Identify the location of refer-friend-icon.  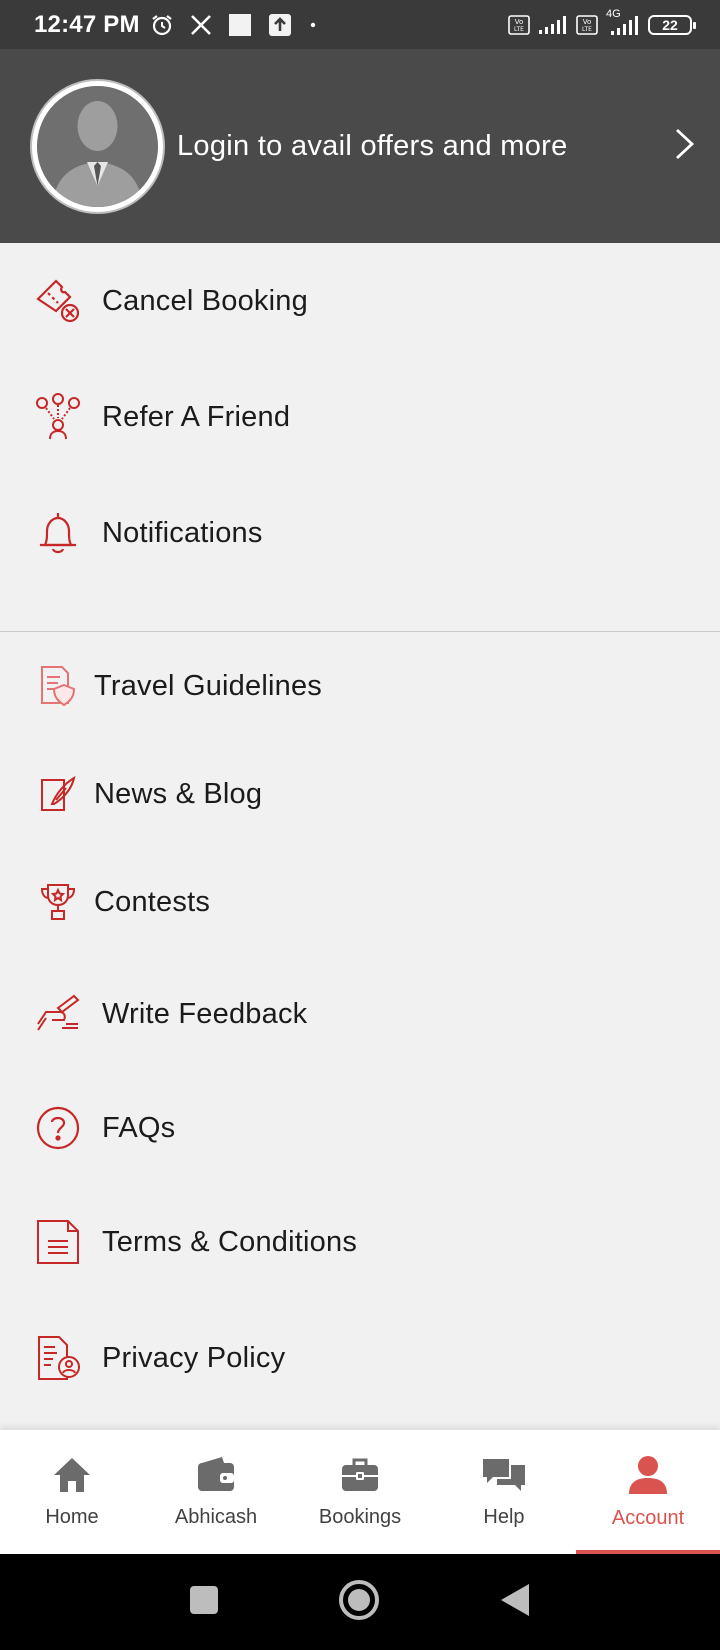
(58, 417).